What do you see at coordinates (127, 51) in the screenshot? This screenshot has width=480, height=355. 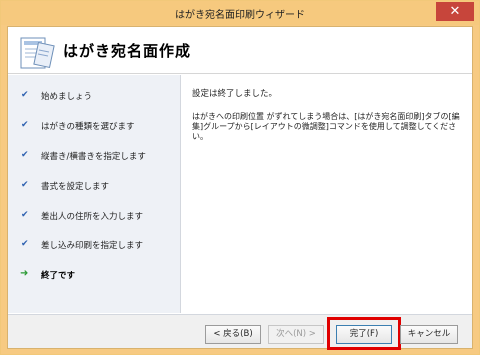 I see `page-title: はがき宛名面作成` at bounding box center [127, 51].